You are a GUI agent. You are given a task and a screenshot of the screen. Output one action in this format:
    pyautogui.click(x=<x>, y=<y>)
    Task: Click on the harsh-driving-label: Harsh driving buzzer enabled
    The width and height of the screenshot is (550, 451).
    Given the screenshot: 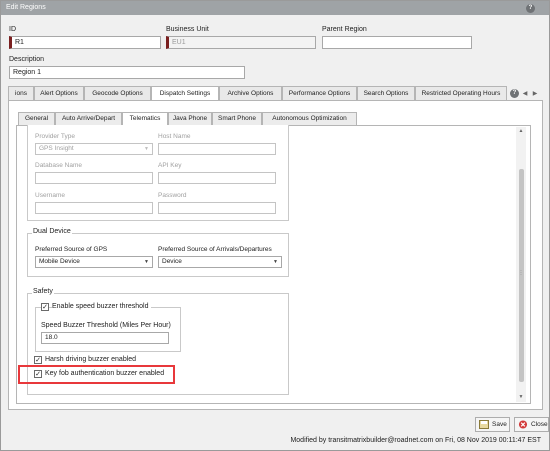 What is the action you would take?
    pyautogui.click(x=91, y=359)
    